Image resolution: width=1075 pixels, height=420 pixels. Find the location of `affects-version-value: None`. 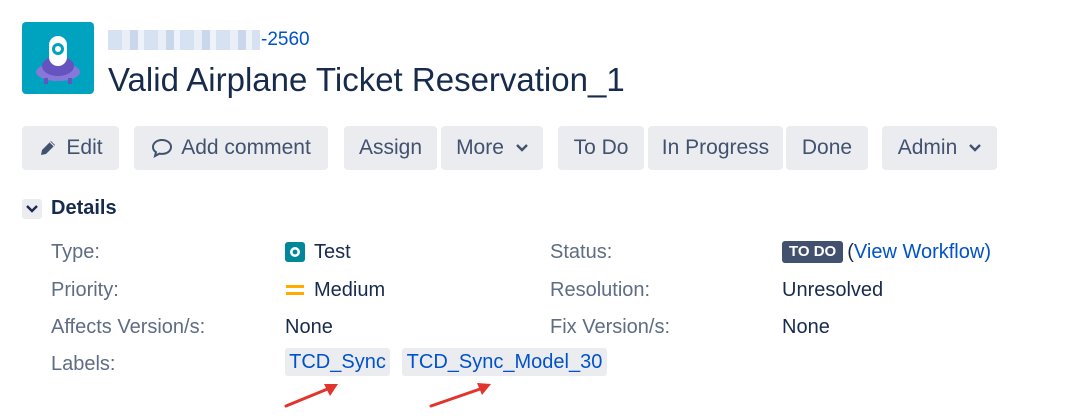

affects-version-value: None is located at coordinates (309, 327).